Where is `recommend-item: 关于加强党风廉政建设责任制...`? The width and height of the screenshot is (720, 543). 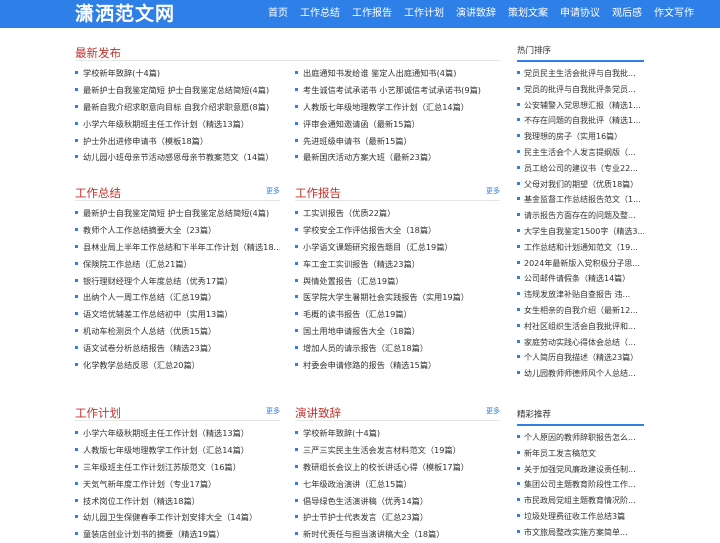
recommend-item: 关于加强党风廉政建设责任制... is located at coordinates (580, 470).